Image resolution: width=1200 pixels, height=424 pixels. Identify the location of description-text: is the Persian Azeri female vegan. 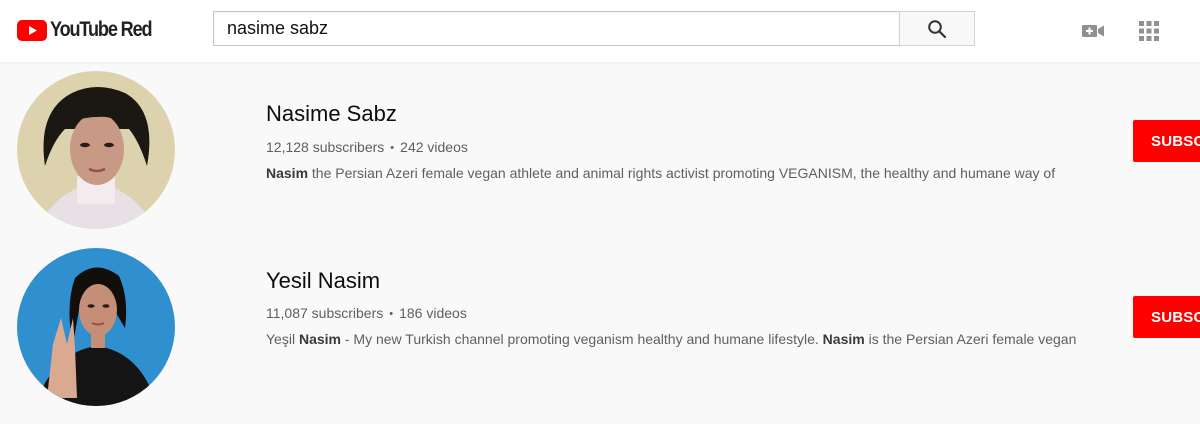
(970, 339).